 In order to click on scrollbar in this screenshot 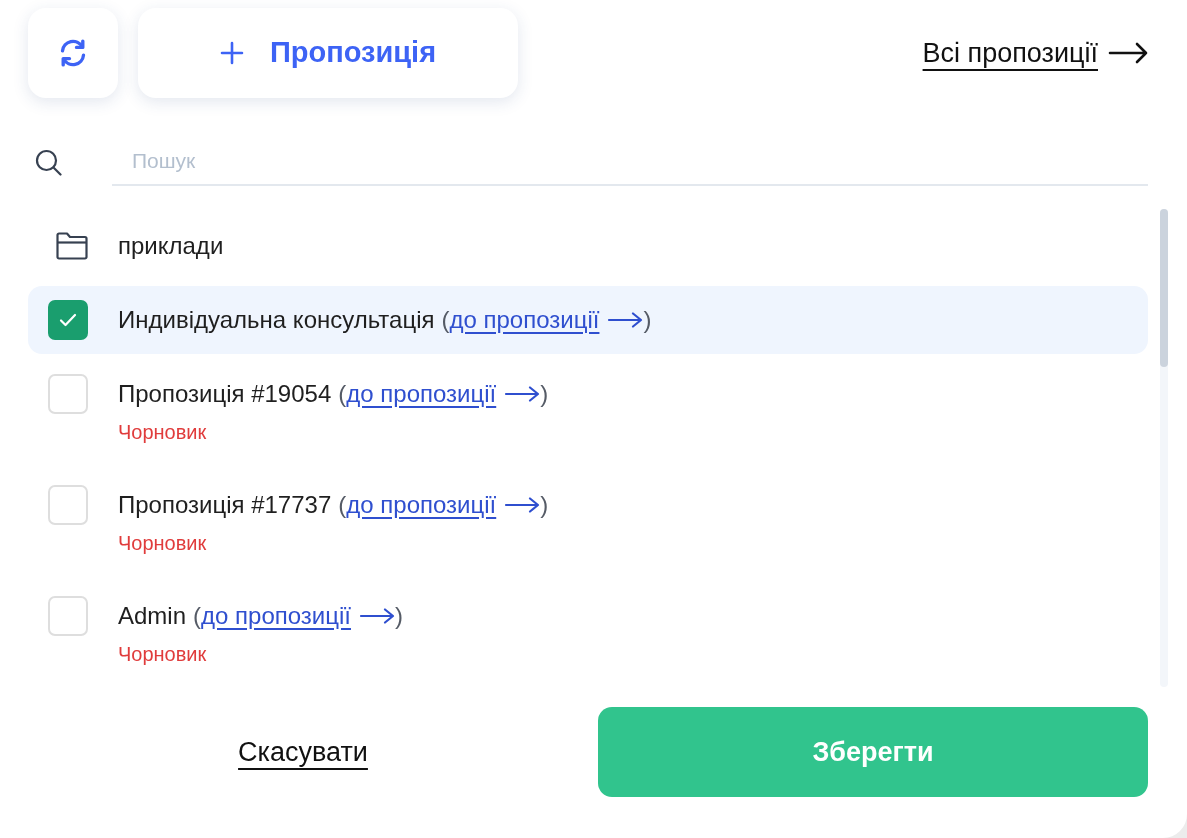, I will do `click(1164, 448)`.